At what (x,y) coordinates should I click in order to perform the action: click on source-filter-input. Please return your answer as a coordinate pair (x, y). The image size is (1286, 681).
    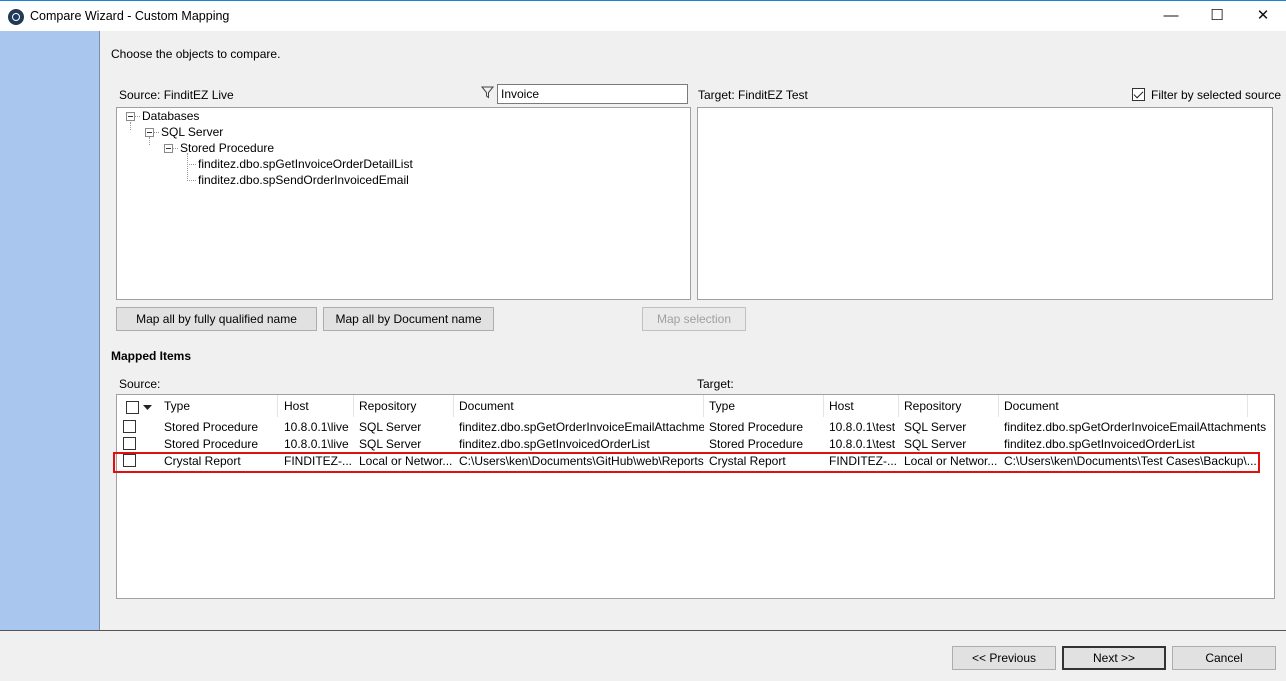
    Looking at the image, I should click on (592, 94).